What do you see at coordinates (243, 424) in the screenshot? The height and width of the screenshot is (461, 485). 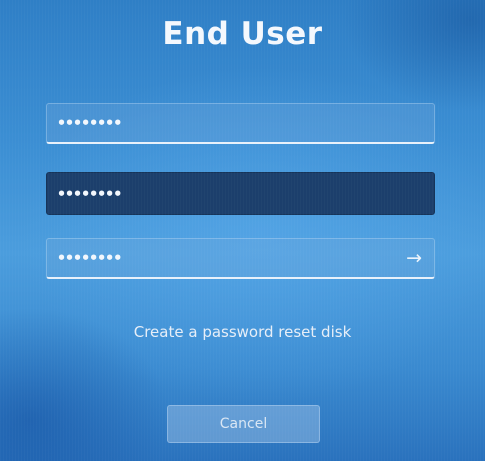 I see `cancel-button: Cancel` at bounding box center [243, 424].